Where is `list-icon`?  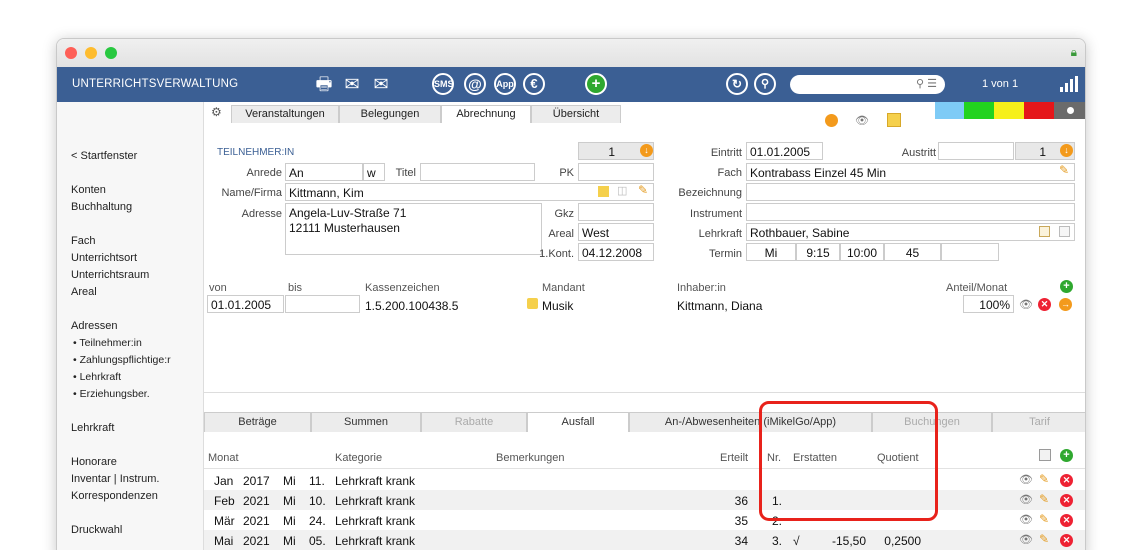 list-icon is located at coordinates (1044, 231).